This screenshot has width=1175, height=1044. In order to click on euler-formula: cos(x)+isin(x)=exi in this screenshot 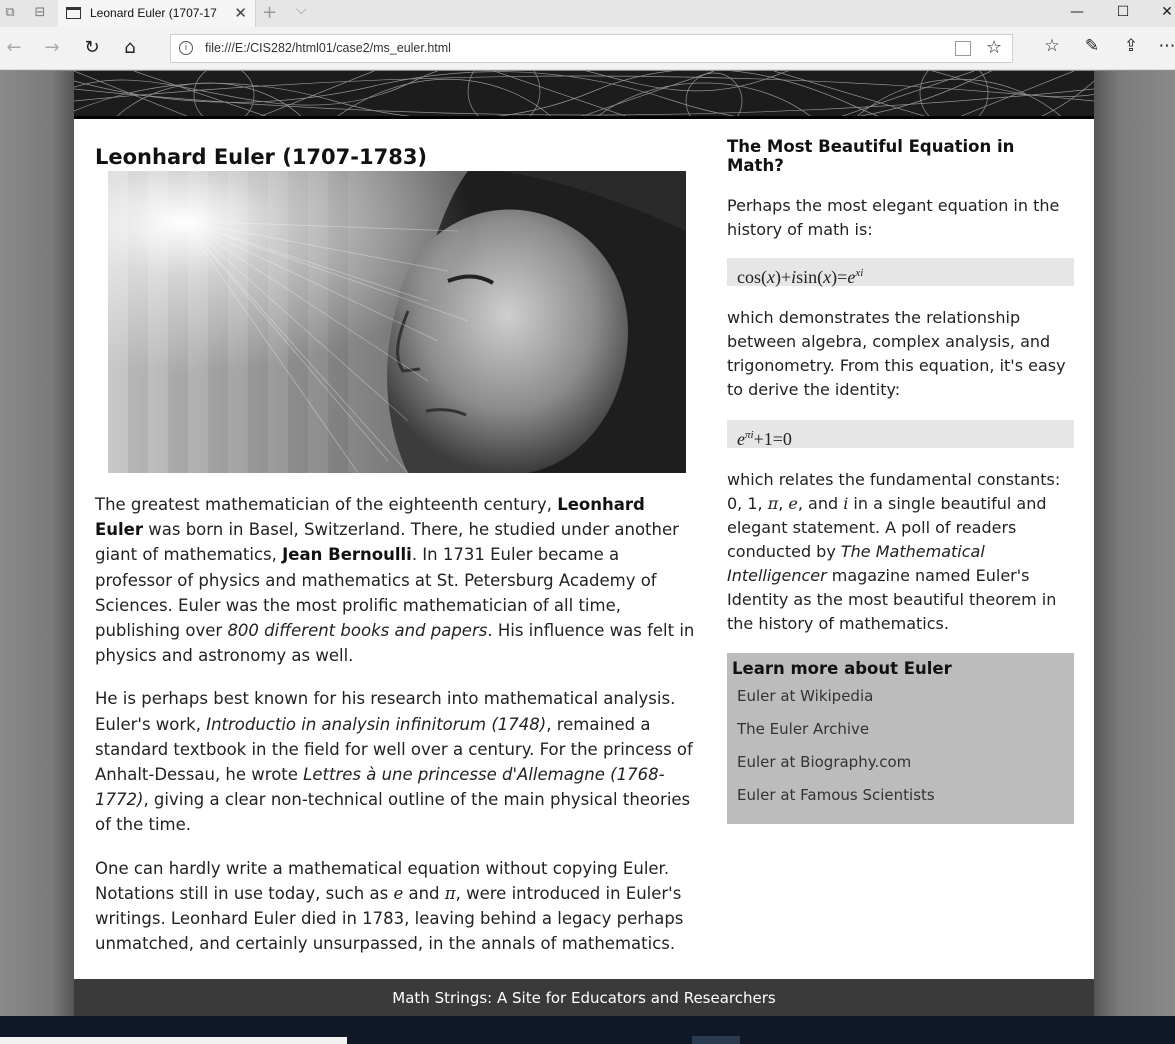, I will do `click(900, 272)`.